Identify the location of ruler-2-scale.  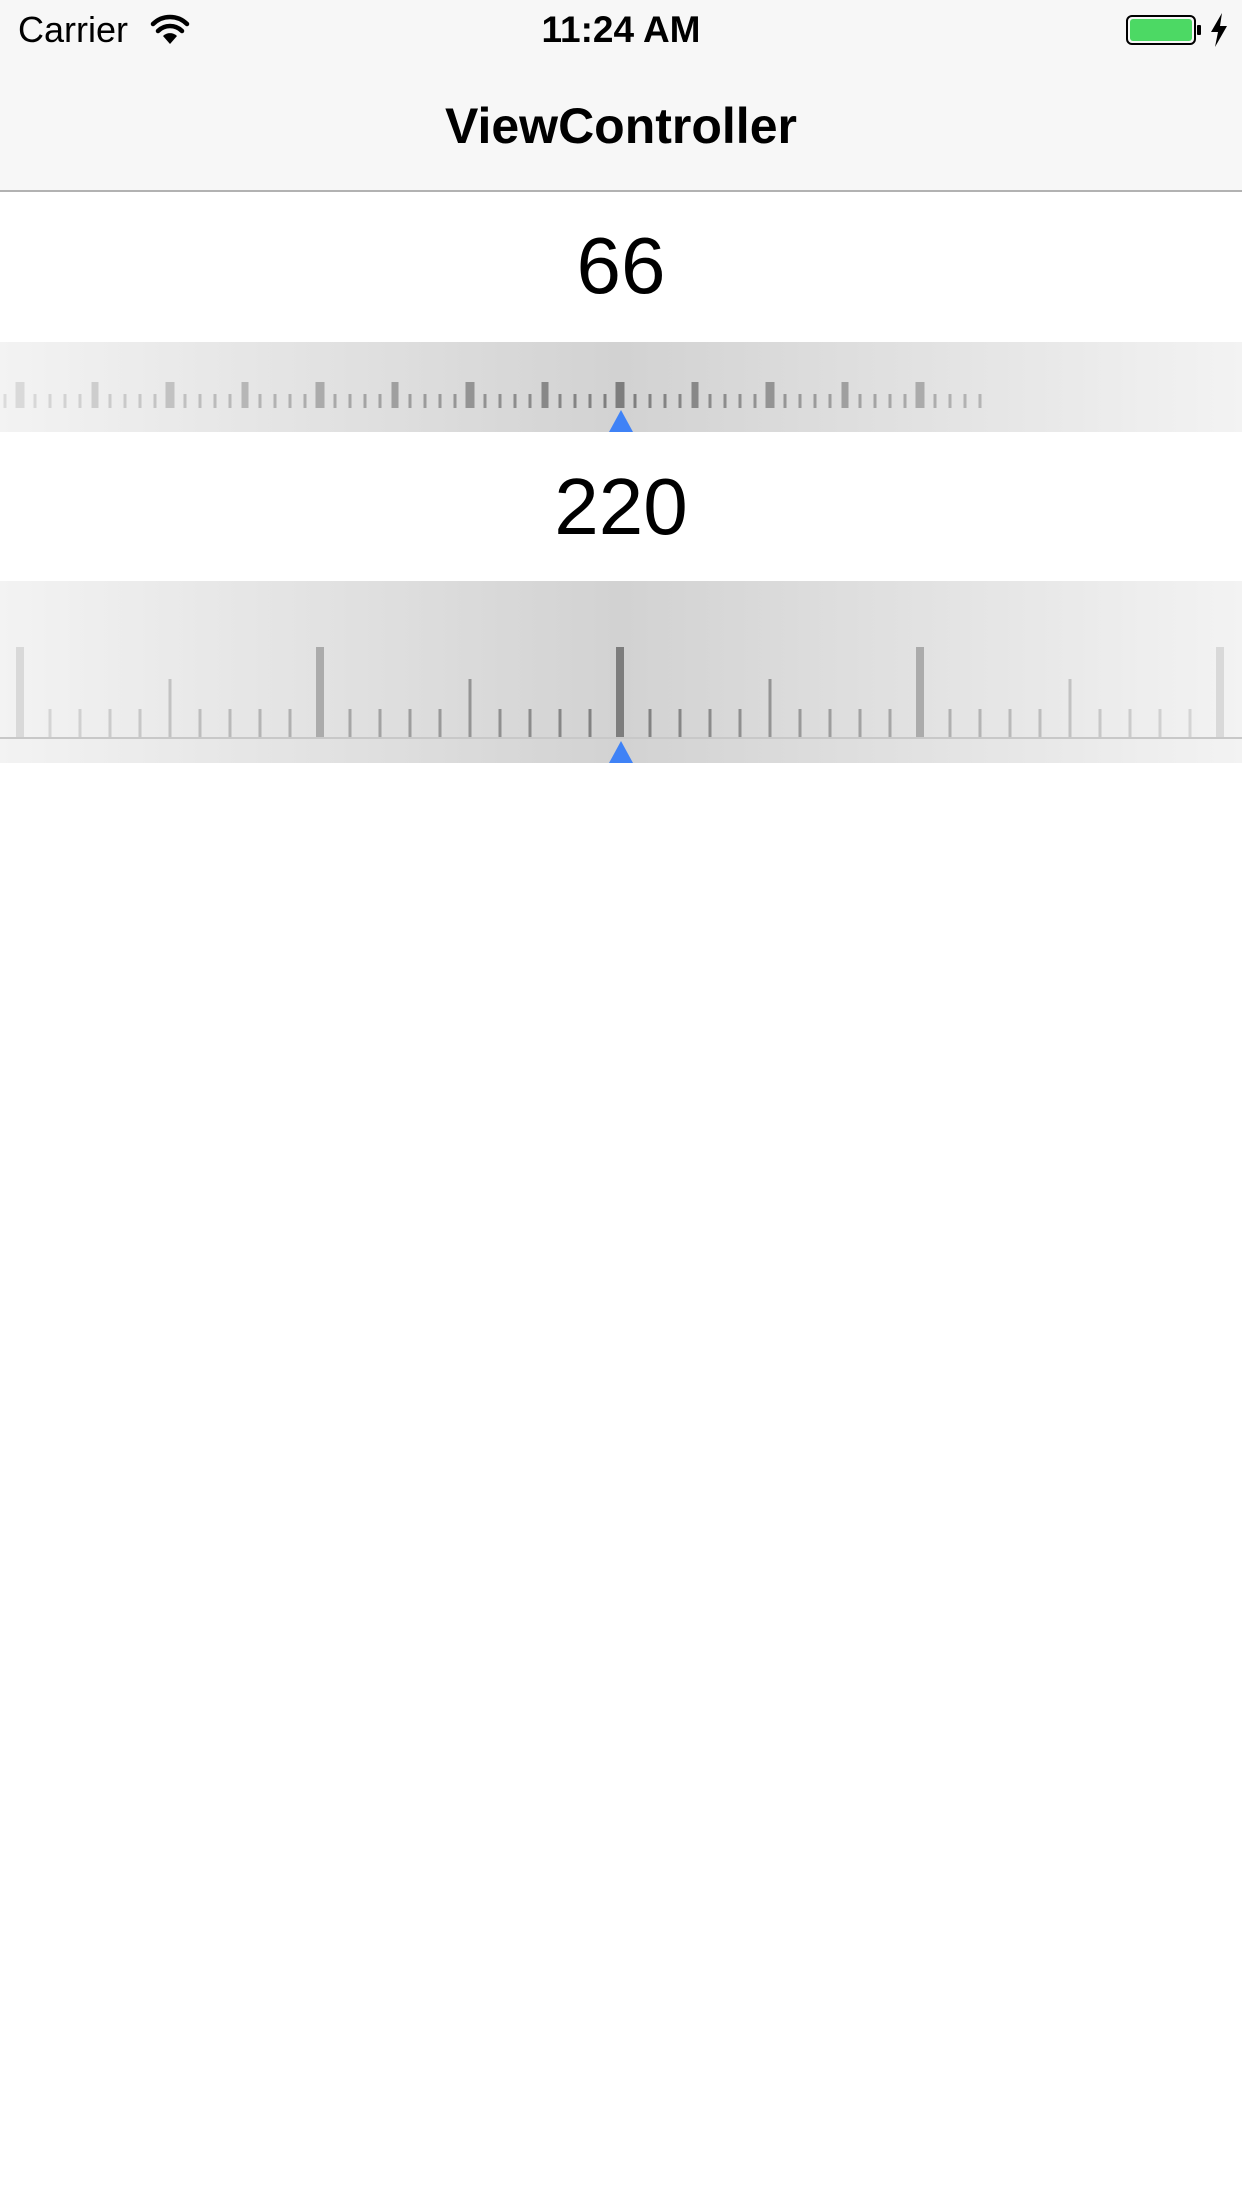
(621, 672).